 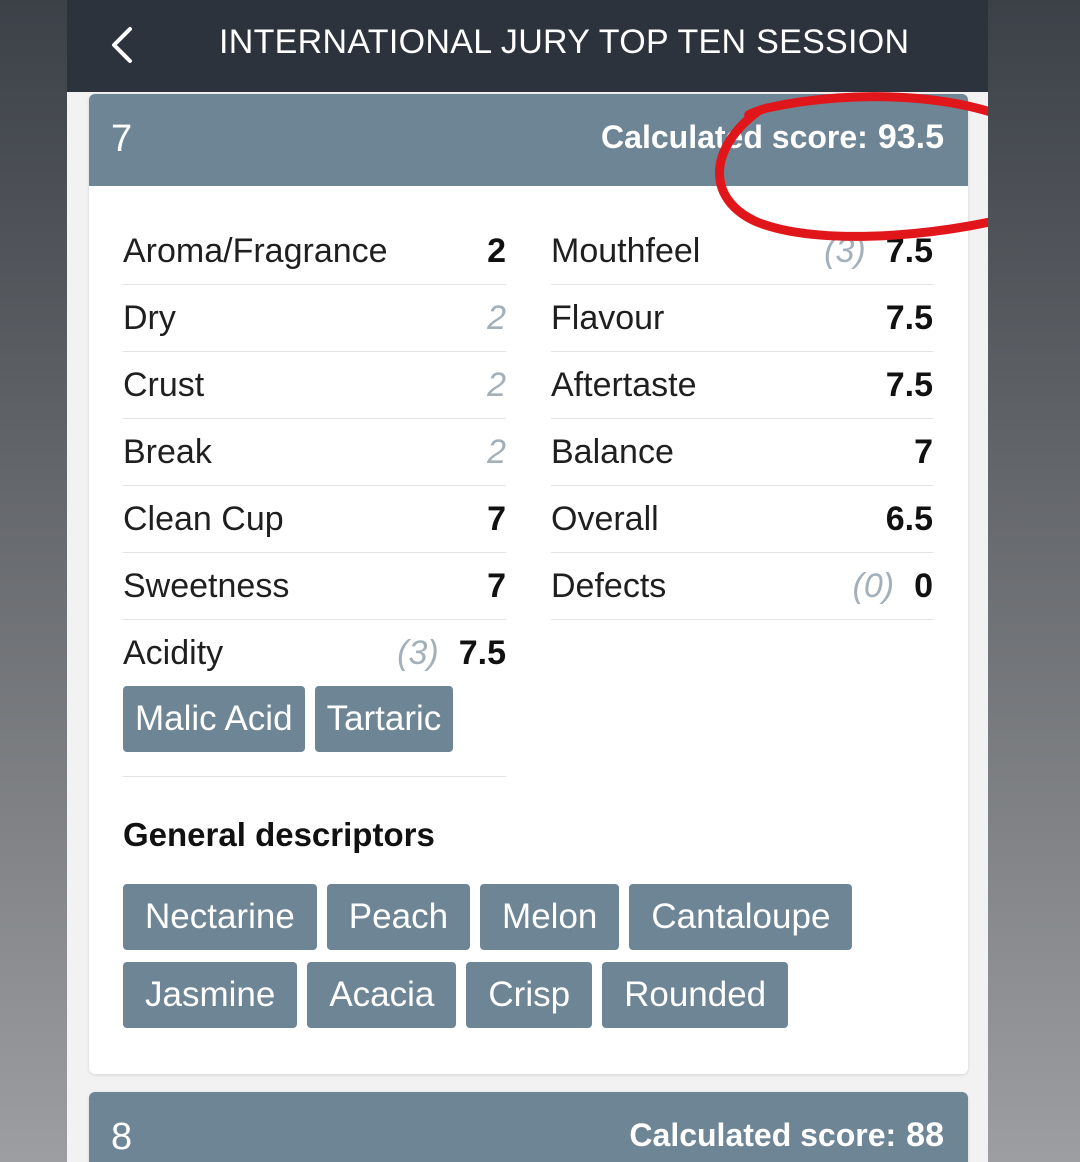 I want to click on row-label: Aroma/Fragrance, so click(x=255, y=250).